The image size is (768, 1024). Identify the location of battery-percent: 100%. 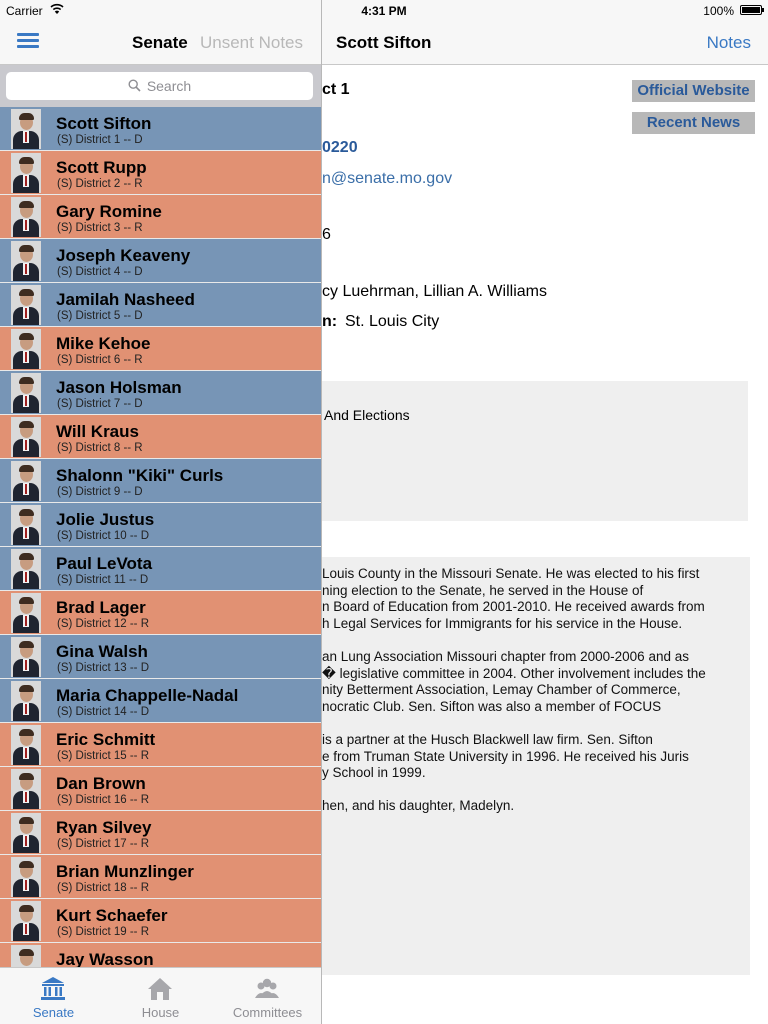
(718, 11).